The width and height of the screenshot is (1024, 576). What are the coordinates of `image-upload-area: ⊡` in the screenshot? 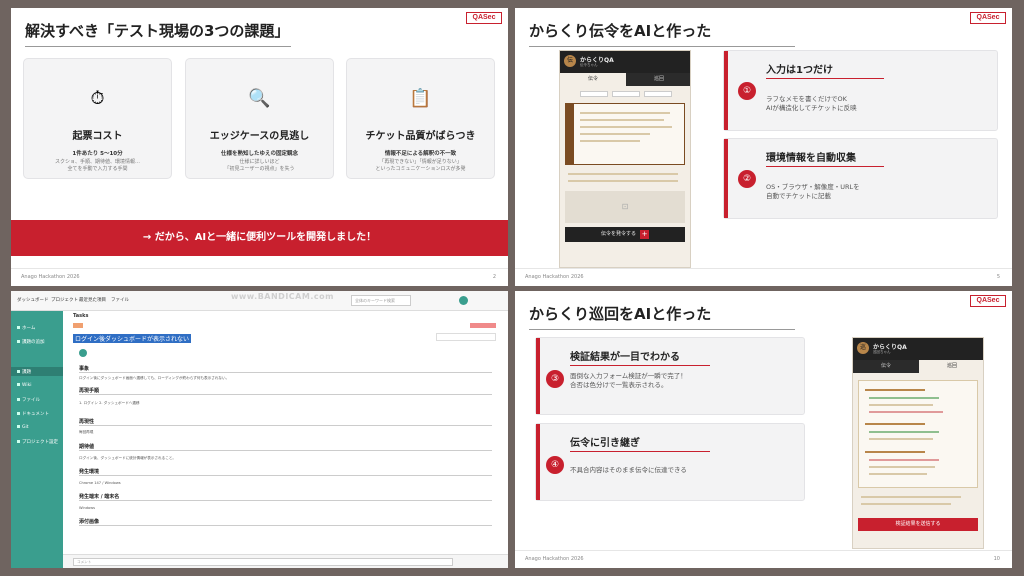 It's located at (625, 207).